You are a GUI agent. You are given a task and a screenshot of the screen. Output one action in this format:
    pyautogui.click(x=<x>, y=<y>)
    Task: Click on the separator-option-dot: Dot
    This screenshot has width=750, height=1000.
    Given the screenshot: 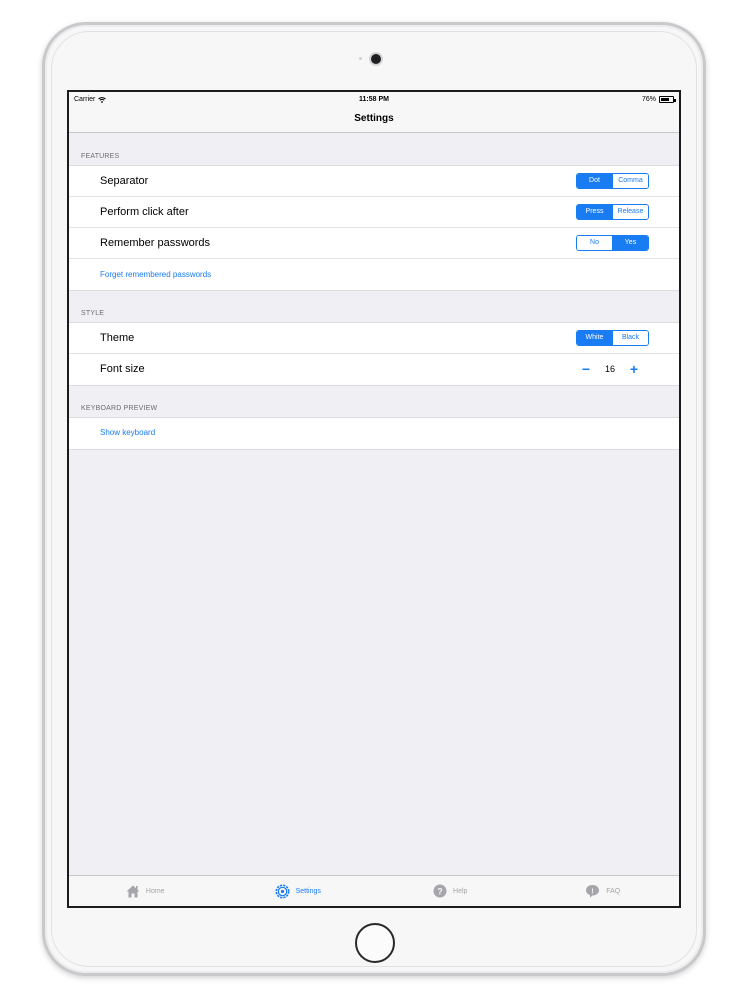 What is the action you would take?
    pyautogui.click(x=594, y=181)
    